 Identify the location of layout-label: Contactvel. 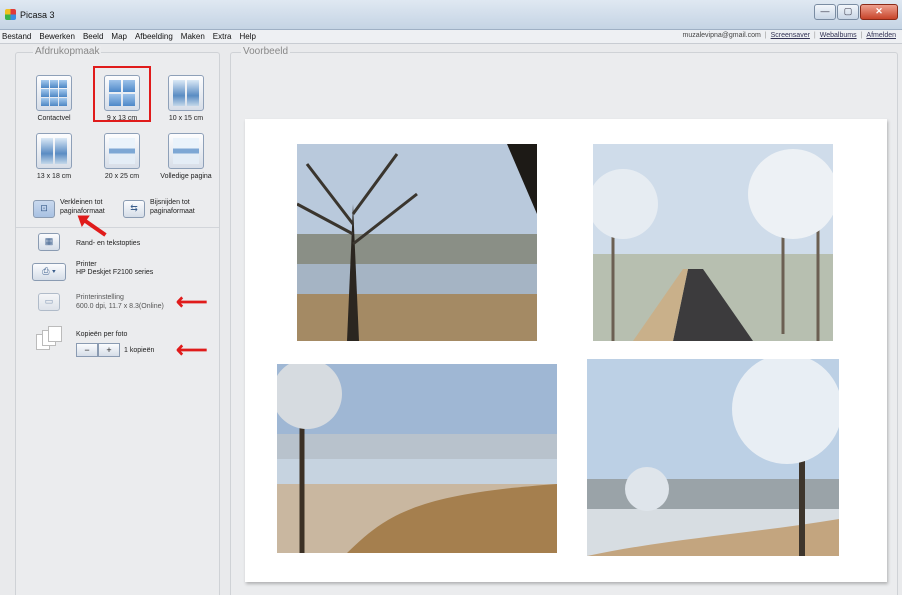
(54, 118).